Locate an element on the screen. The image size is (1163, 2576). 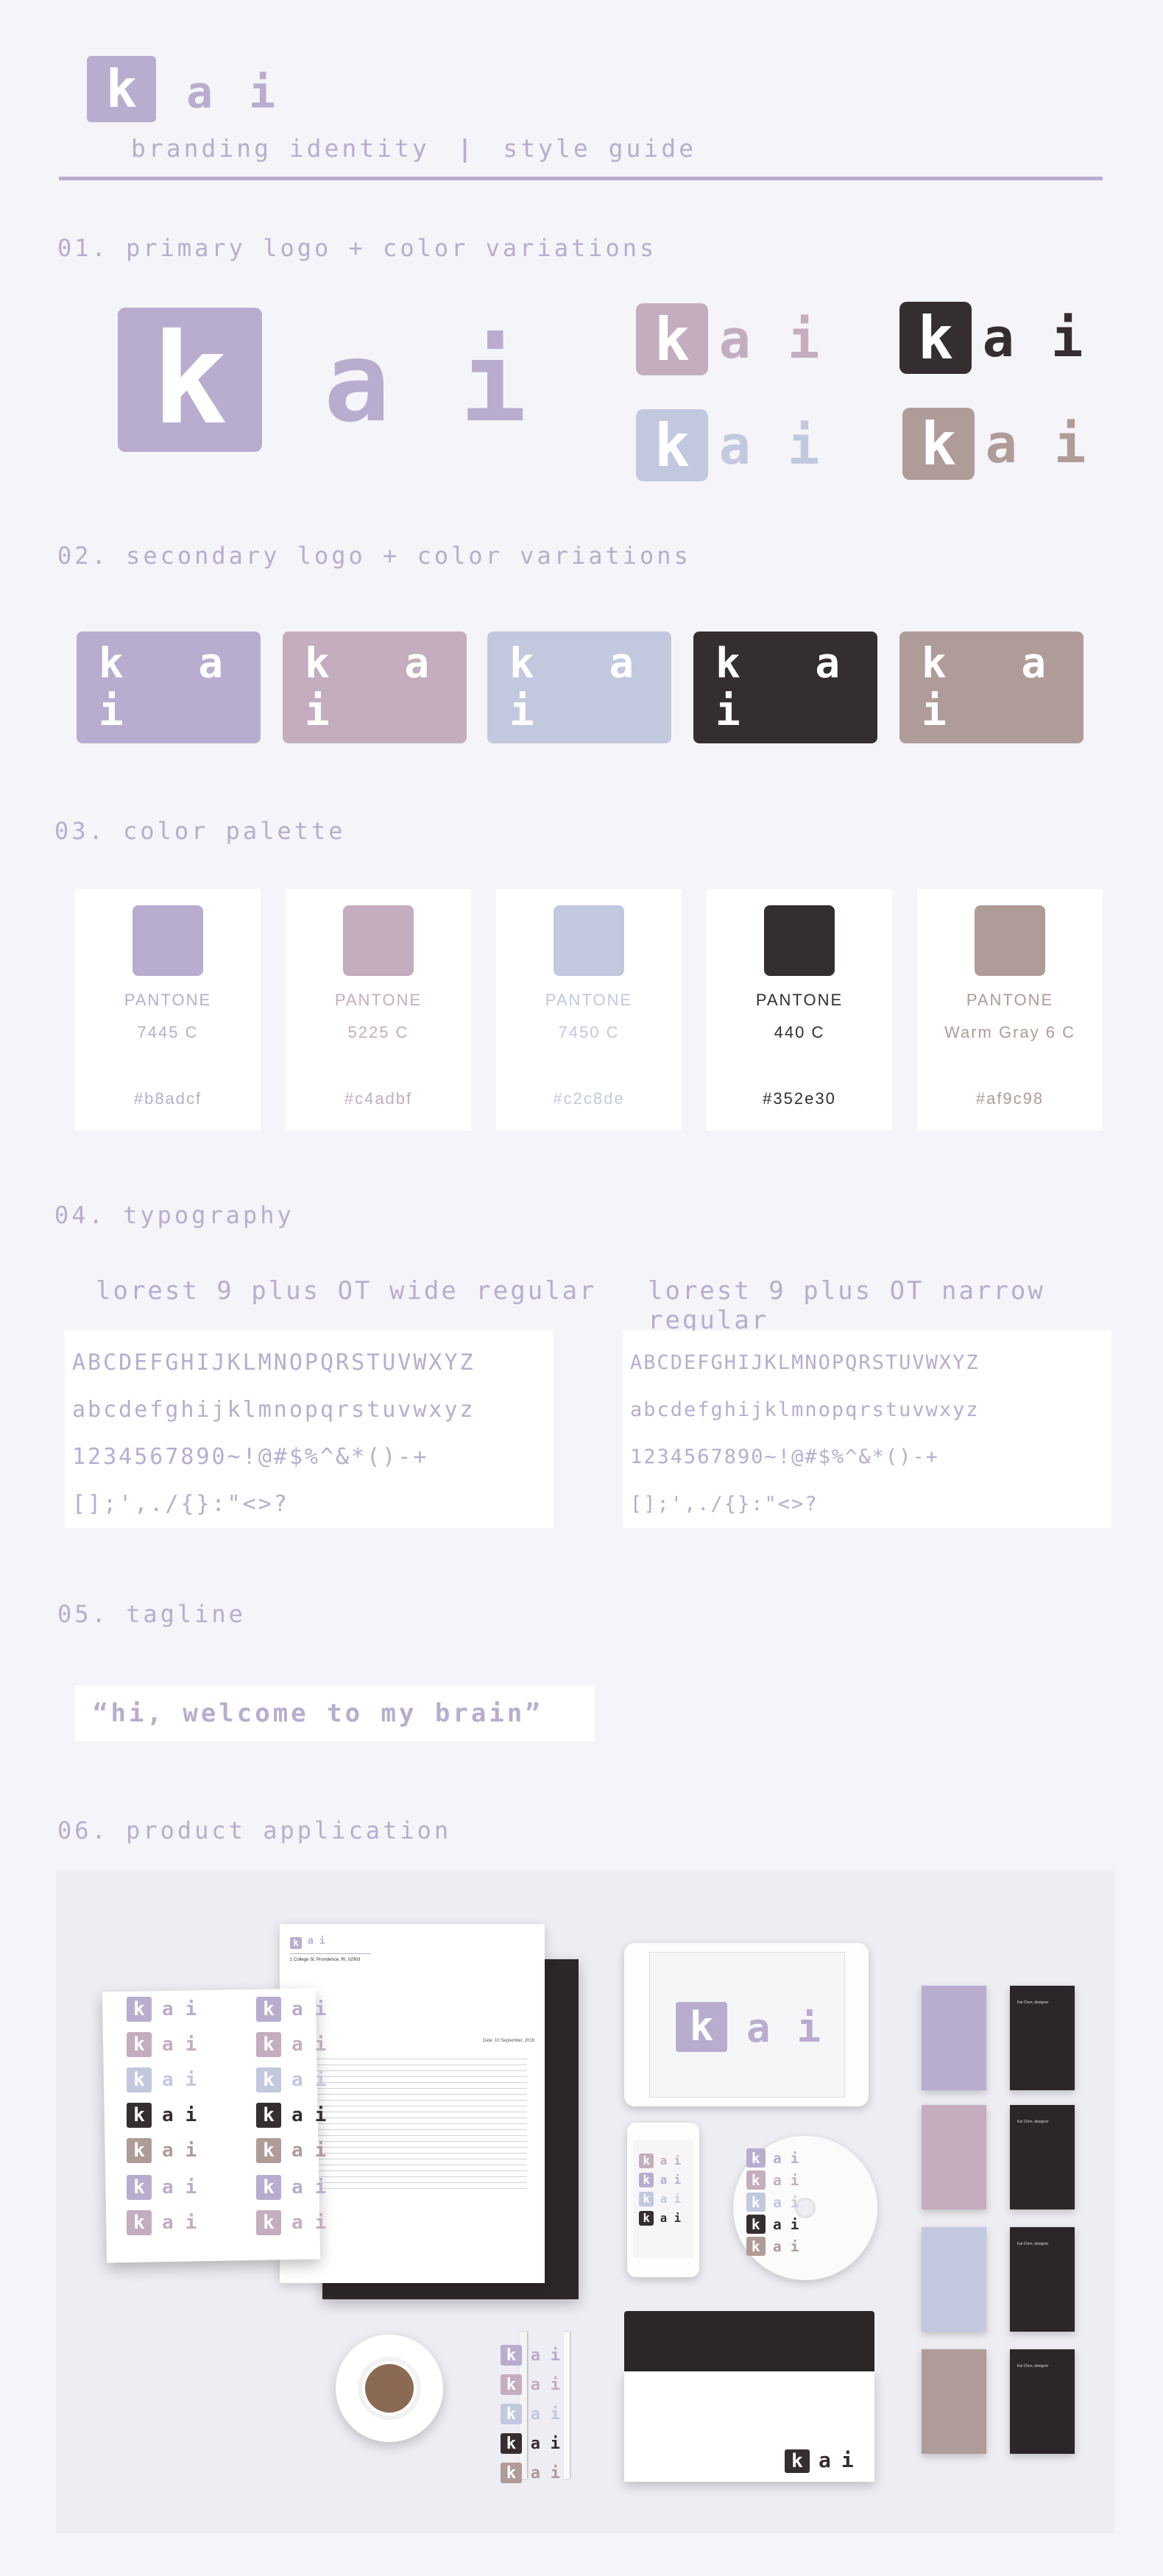
header-logo-i: i is located at coordinates (262, 92).